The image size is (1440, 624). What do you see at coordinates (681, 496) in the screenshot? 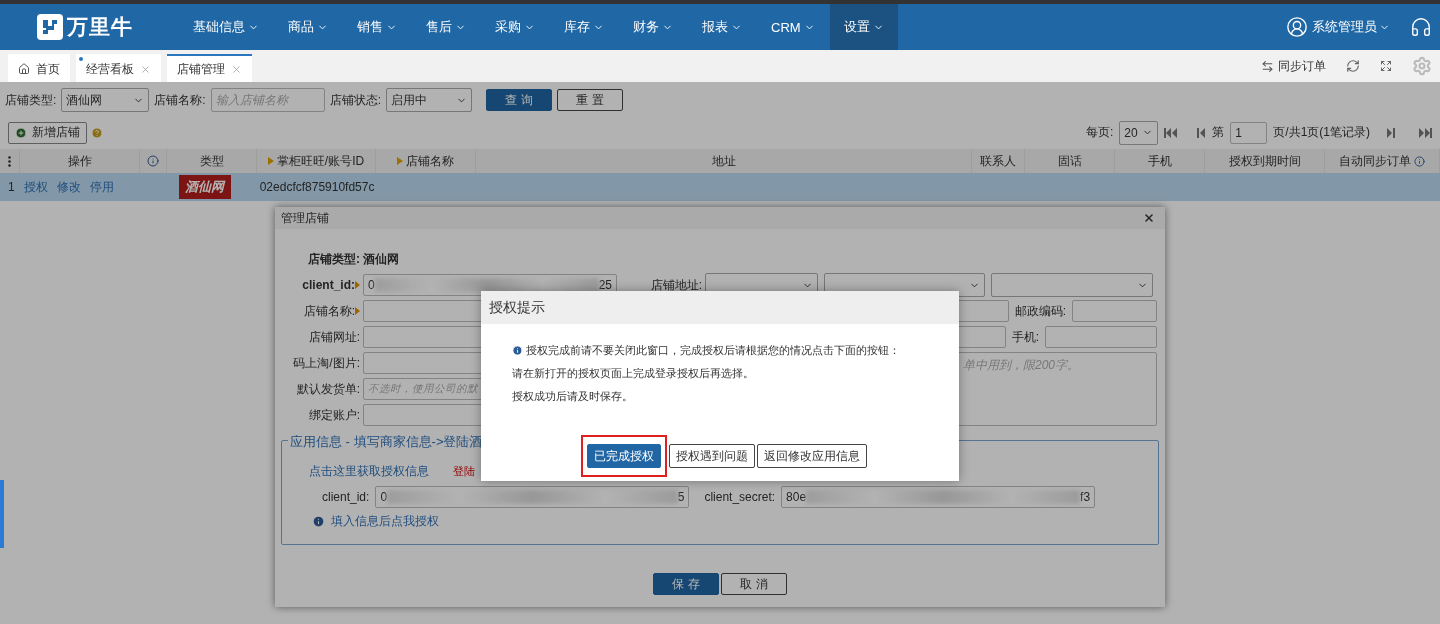
I see `field-value-end: 5` at bounding box center [681, 496].